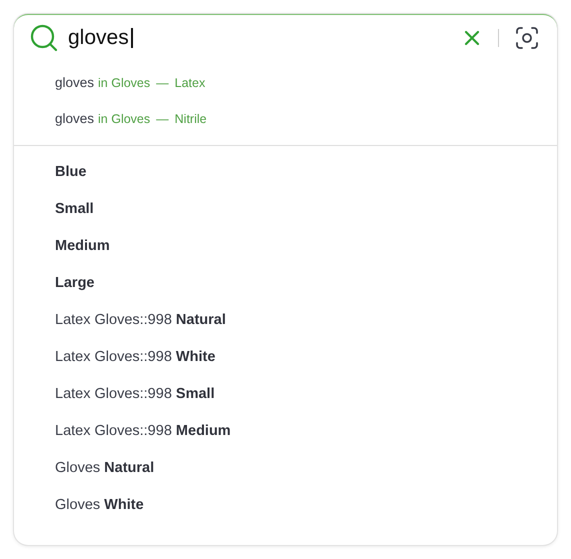 The width and height of the screenshot is (571, 559). Describe the element at coordinates (152, 118) in the screenshot. I see `suggestion-scope: in Gloves — Nitrile` at that location.